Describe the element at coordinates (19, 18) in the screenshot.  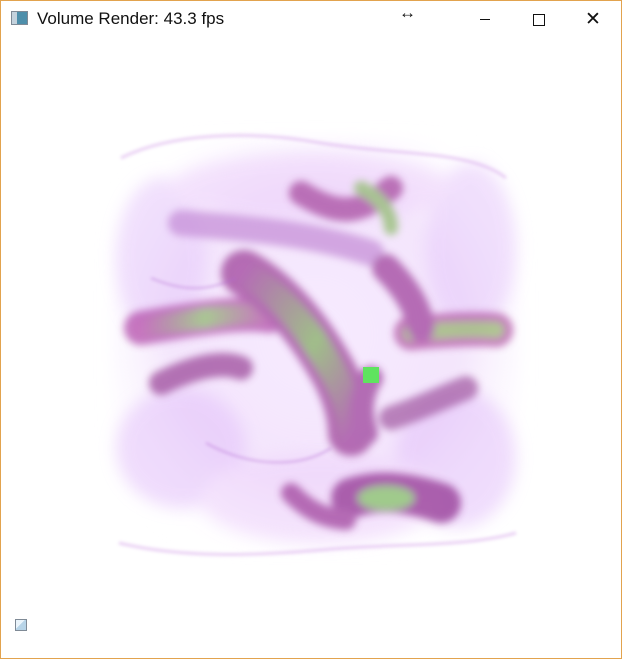
I see `application-icon` at that location.